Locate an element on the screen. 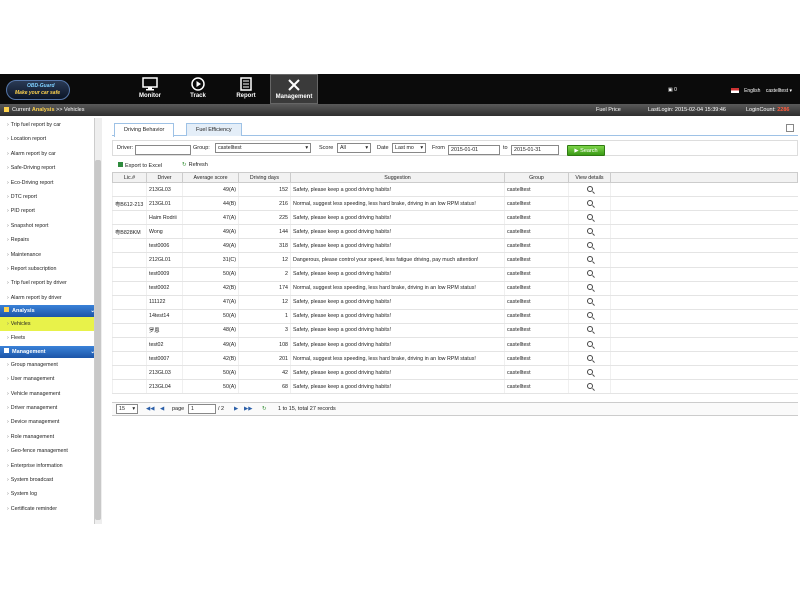  tab-fuel-efficiency: Fuel Efficiency is located at coordinates (214, 129).